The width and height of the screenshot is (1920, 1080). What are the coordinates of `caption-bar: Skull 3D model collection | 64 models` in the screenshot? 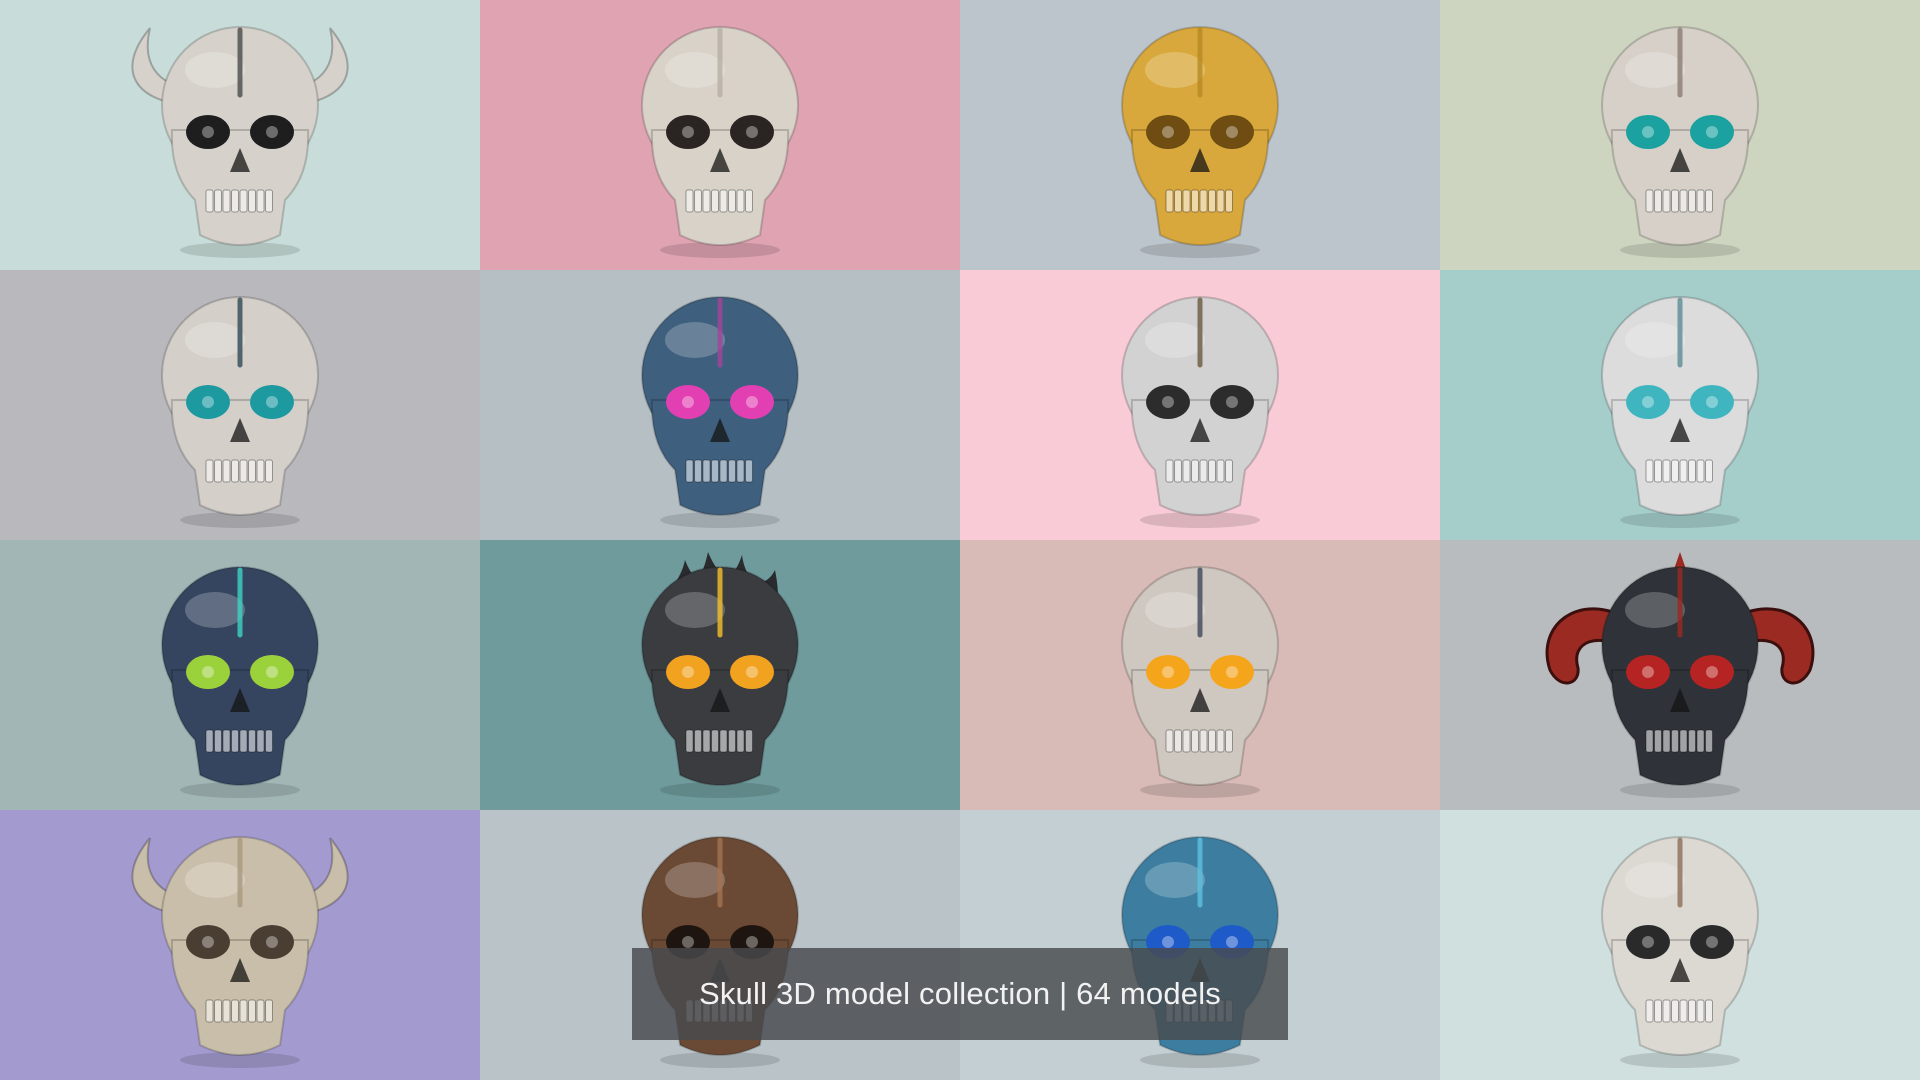 It's located at (960, 994).